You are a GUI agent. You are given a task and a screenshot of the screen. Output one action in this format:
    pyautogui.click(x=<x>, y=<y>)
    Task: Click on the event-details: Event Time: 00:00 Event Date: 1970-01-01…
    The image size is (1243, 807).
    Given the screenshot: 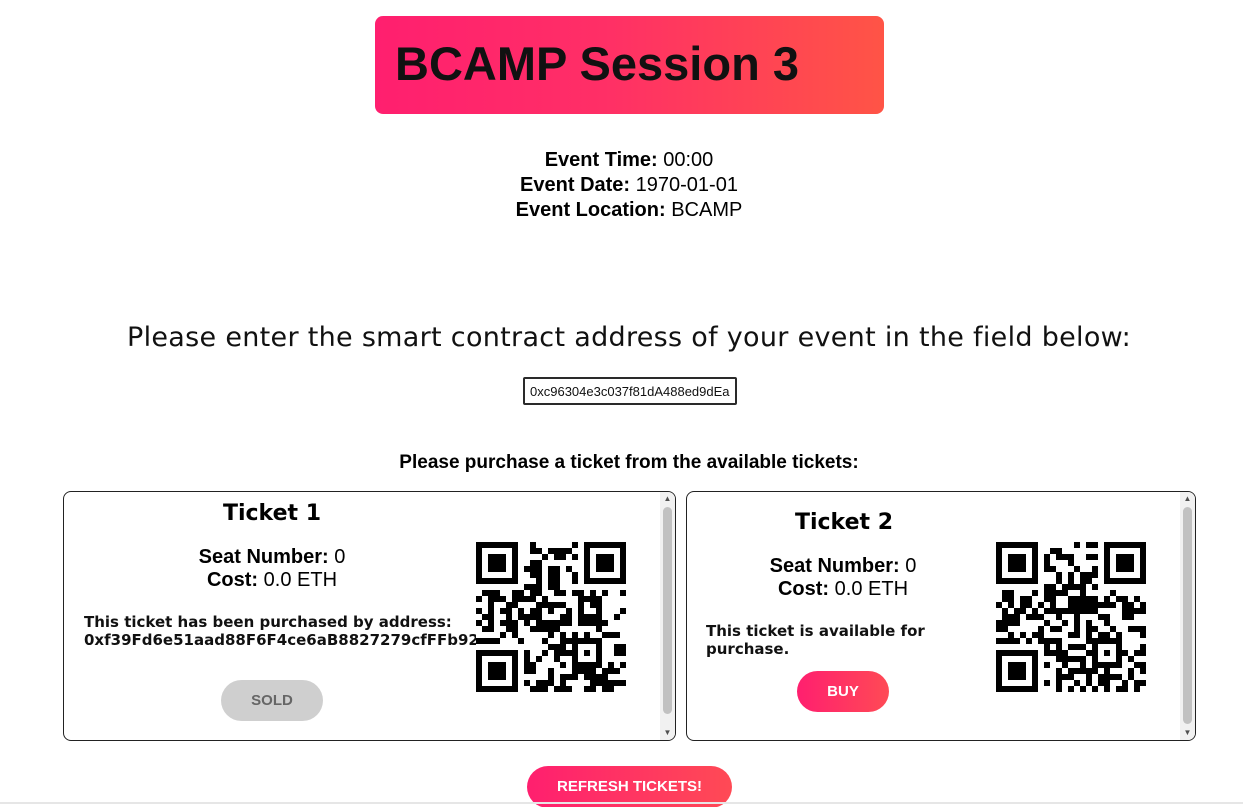 What is the action you would take?
    pyautogui.click(x=621, y=185)
    